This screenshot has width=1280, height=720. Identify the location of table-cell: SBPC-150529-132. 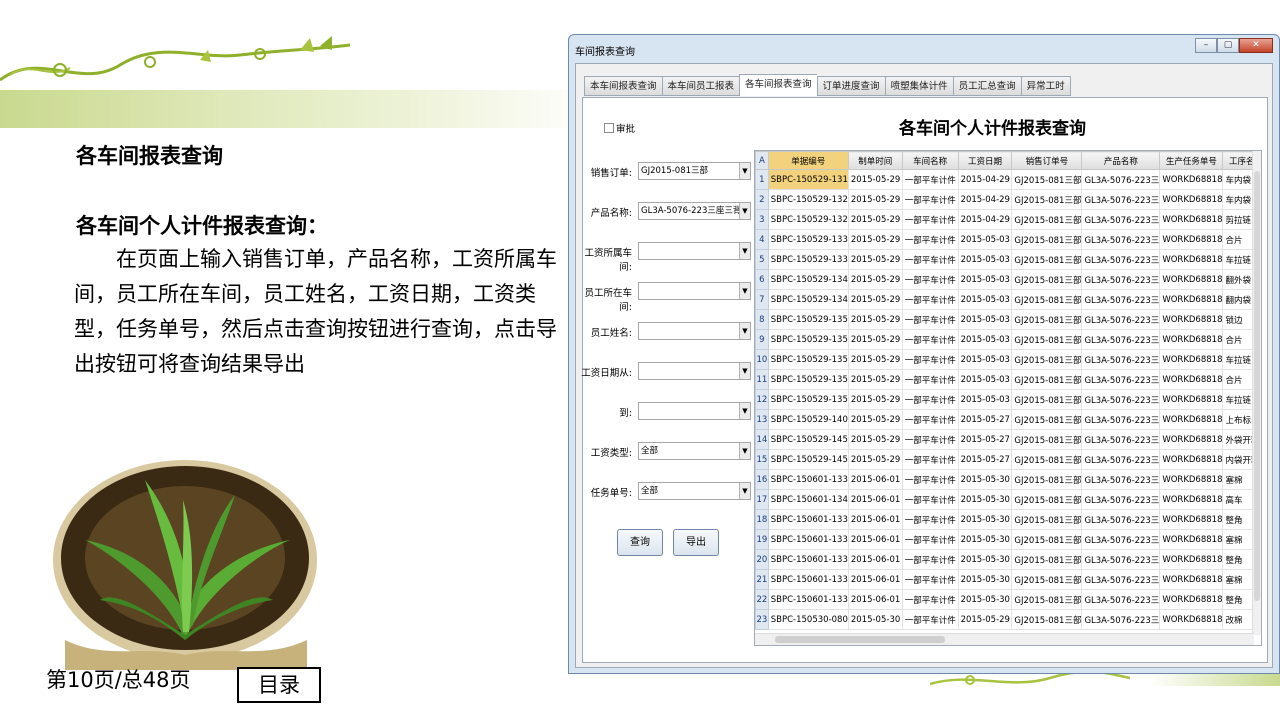
(808, 199).